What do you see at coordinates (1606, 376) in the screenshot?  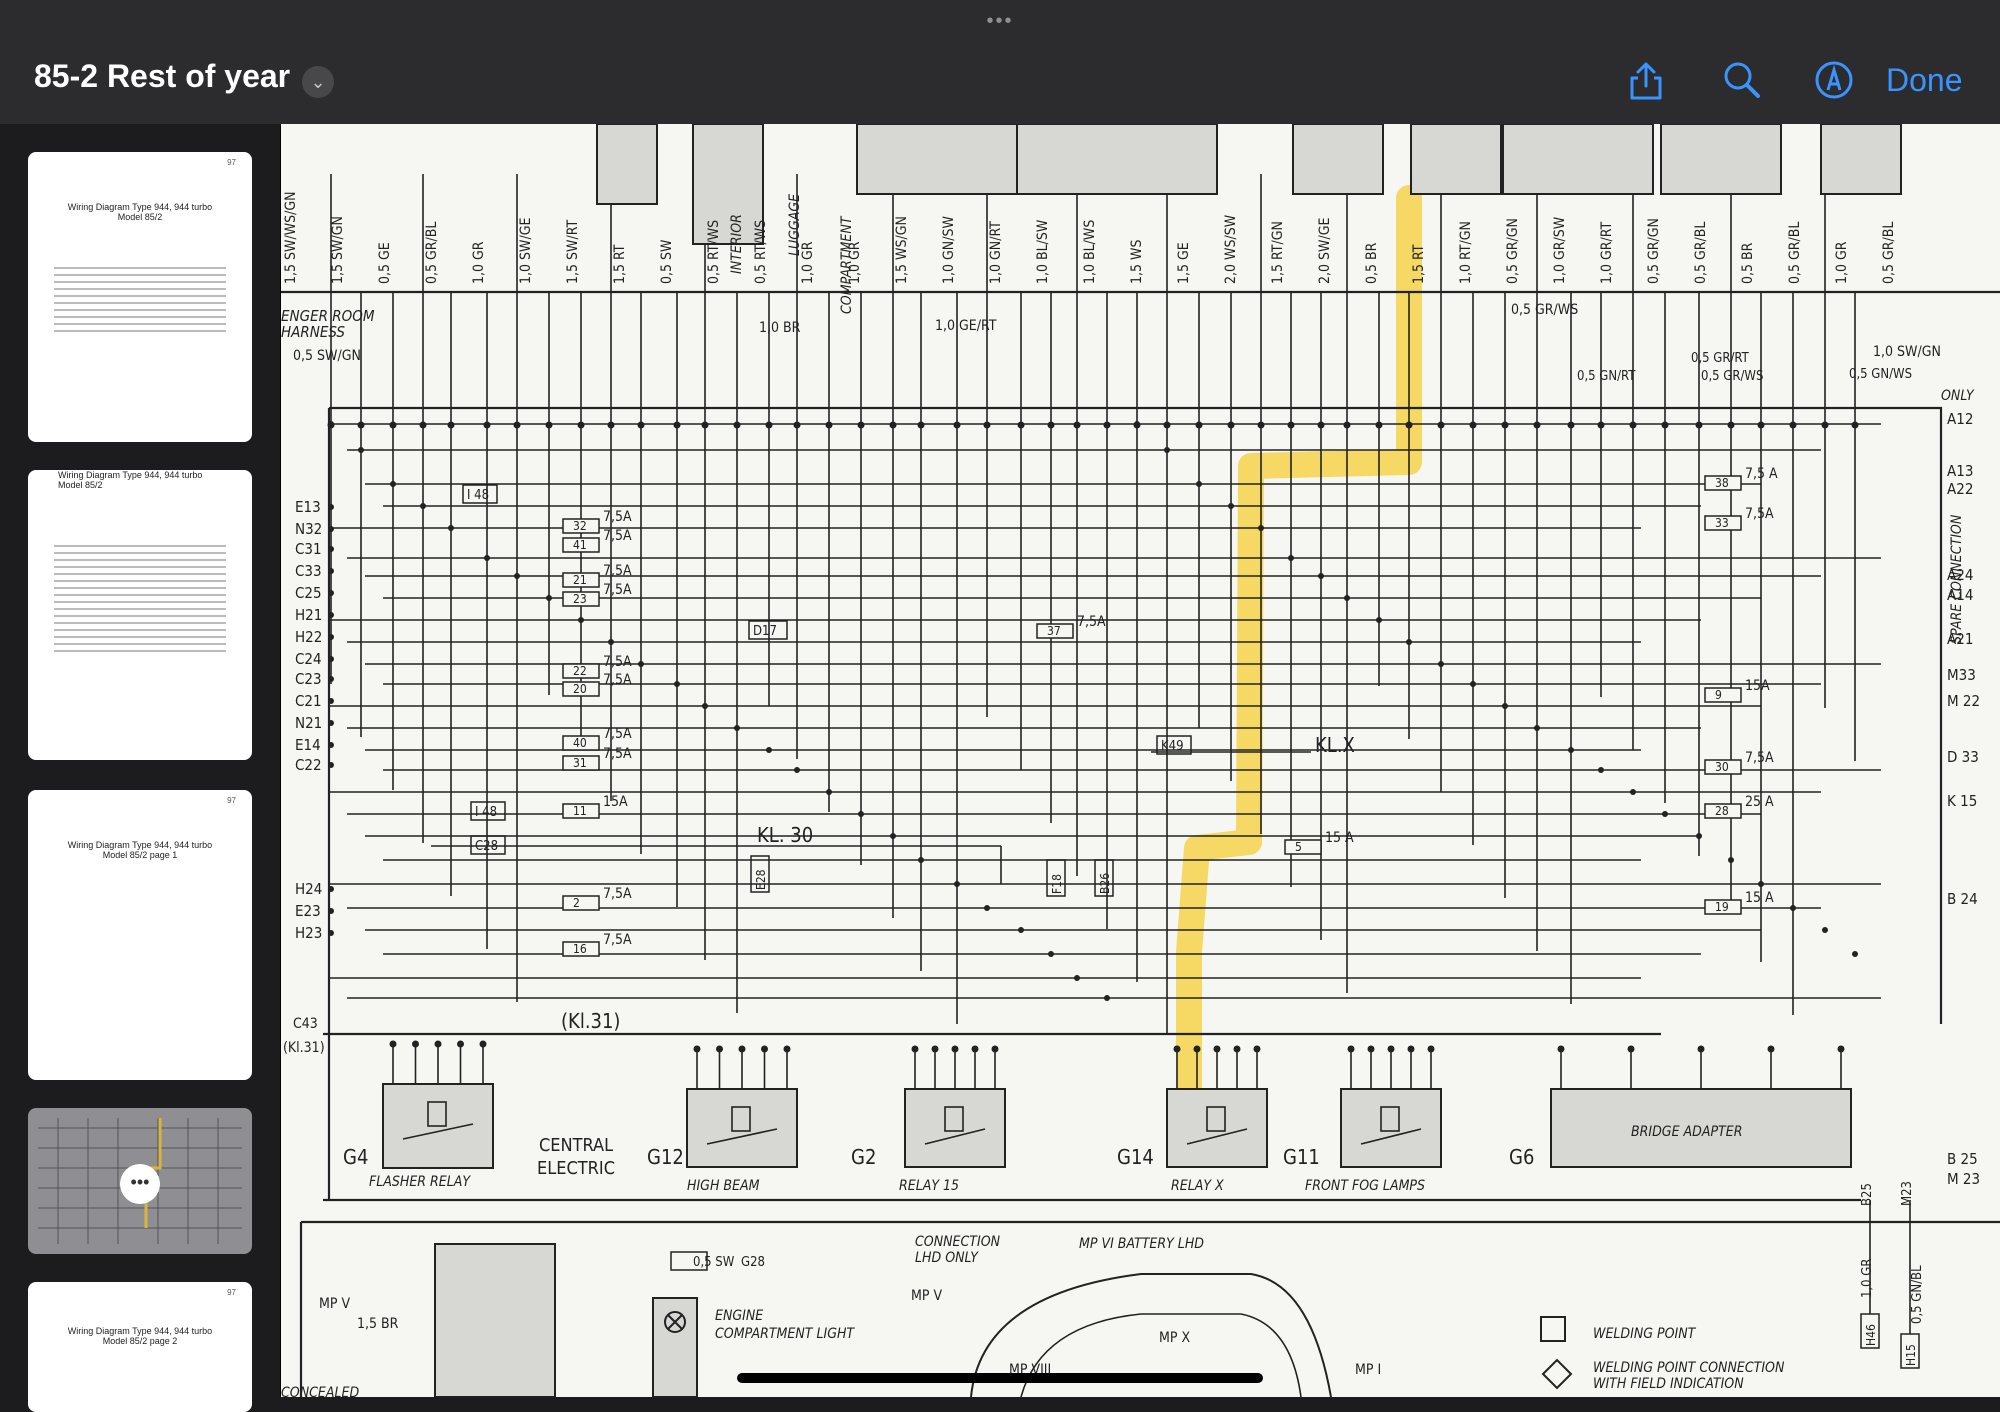 I see `wire-label: 0,5 GN/RT` at bounding box center [1606, 376].